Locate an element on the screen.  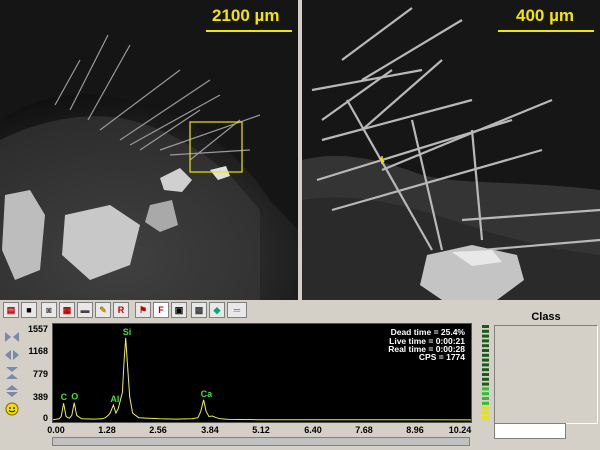
class-input is located at coordinates (530, 431).